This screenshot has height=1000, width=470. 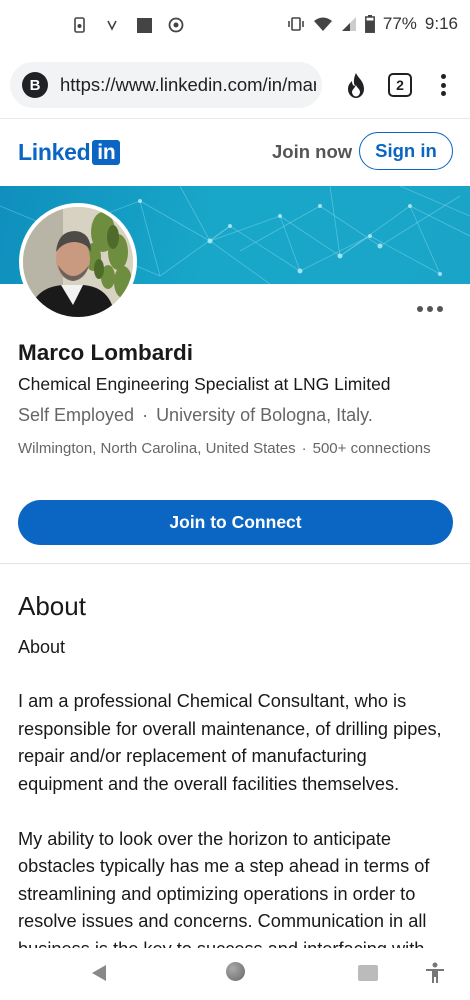 I want to click on status-bar: 77% 9:16, so click(x=235, y=26).